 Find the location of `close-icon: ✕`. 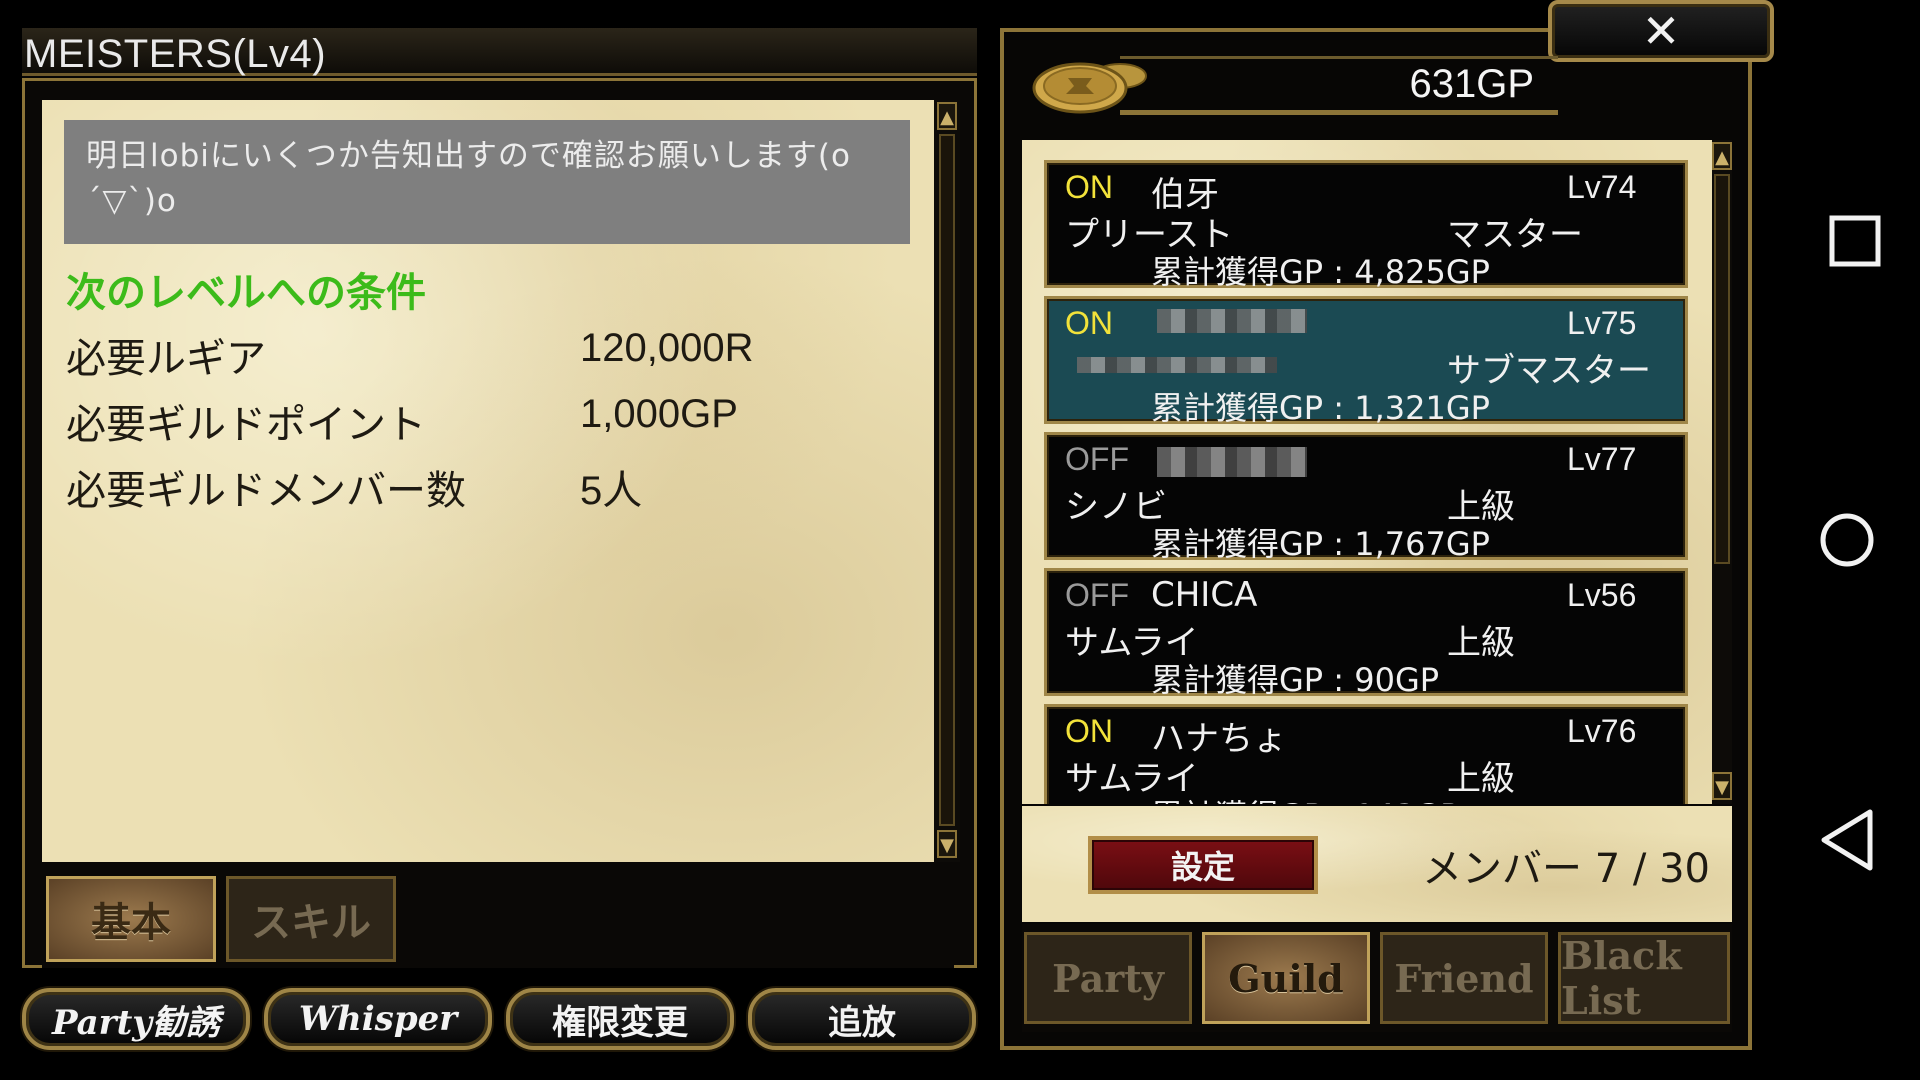

close-icon: ✕ is located at coordinates (1661, 31).